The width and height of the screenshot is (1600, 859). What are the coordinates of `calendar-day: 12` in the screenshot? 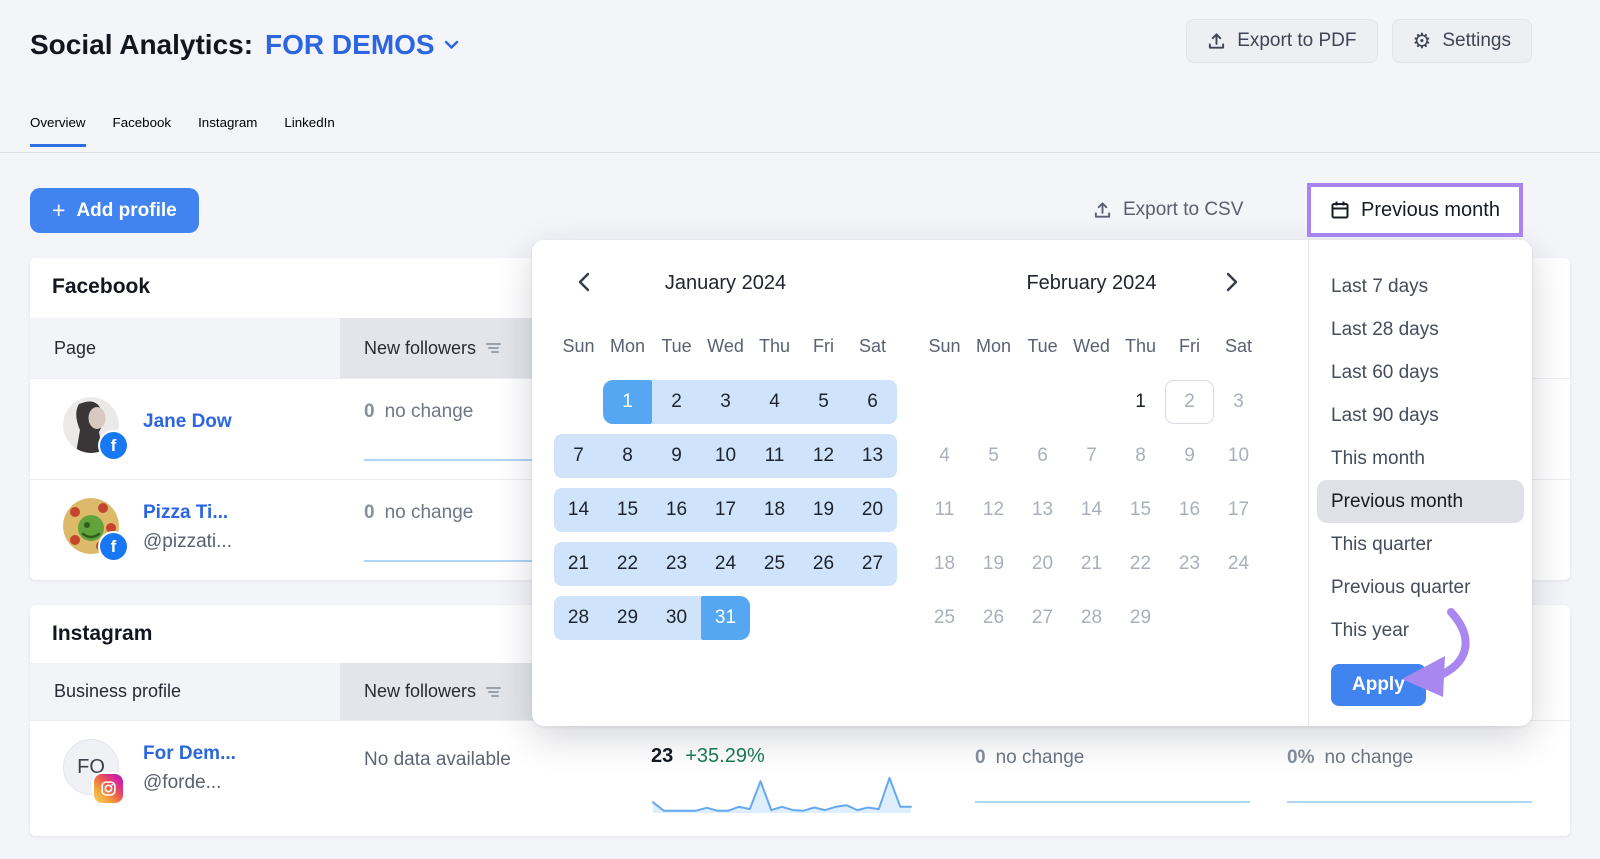 It's located at (823, 456).